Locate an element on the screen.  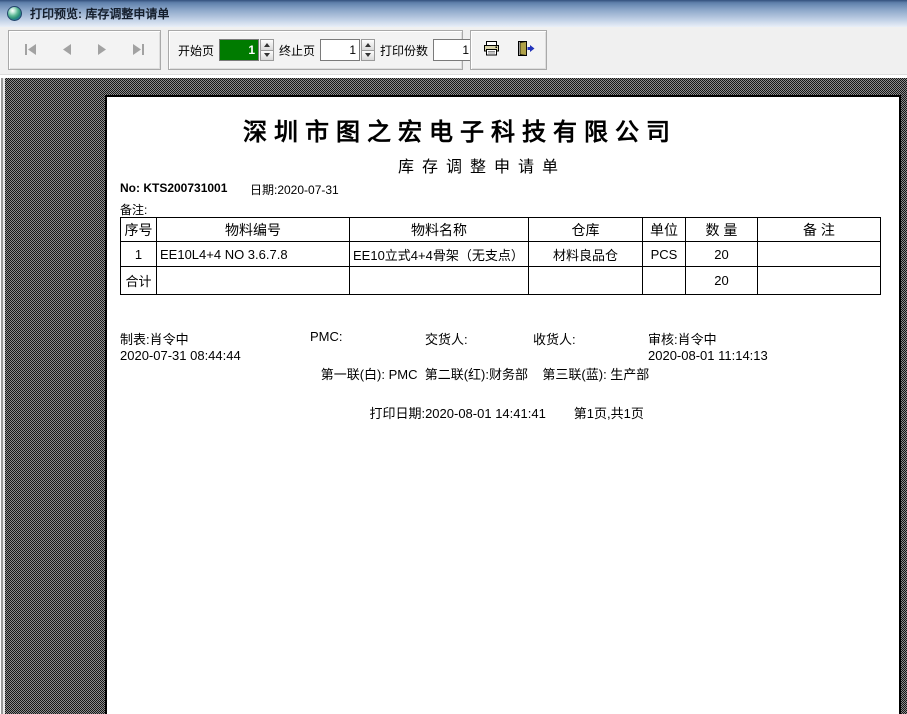
window-title: 打印预览: 库存调整申请单 is located at coordinates (100, 14).